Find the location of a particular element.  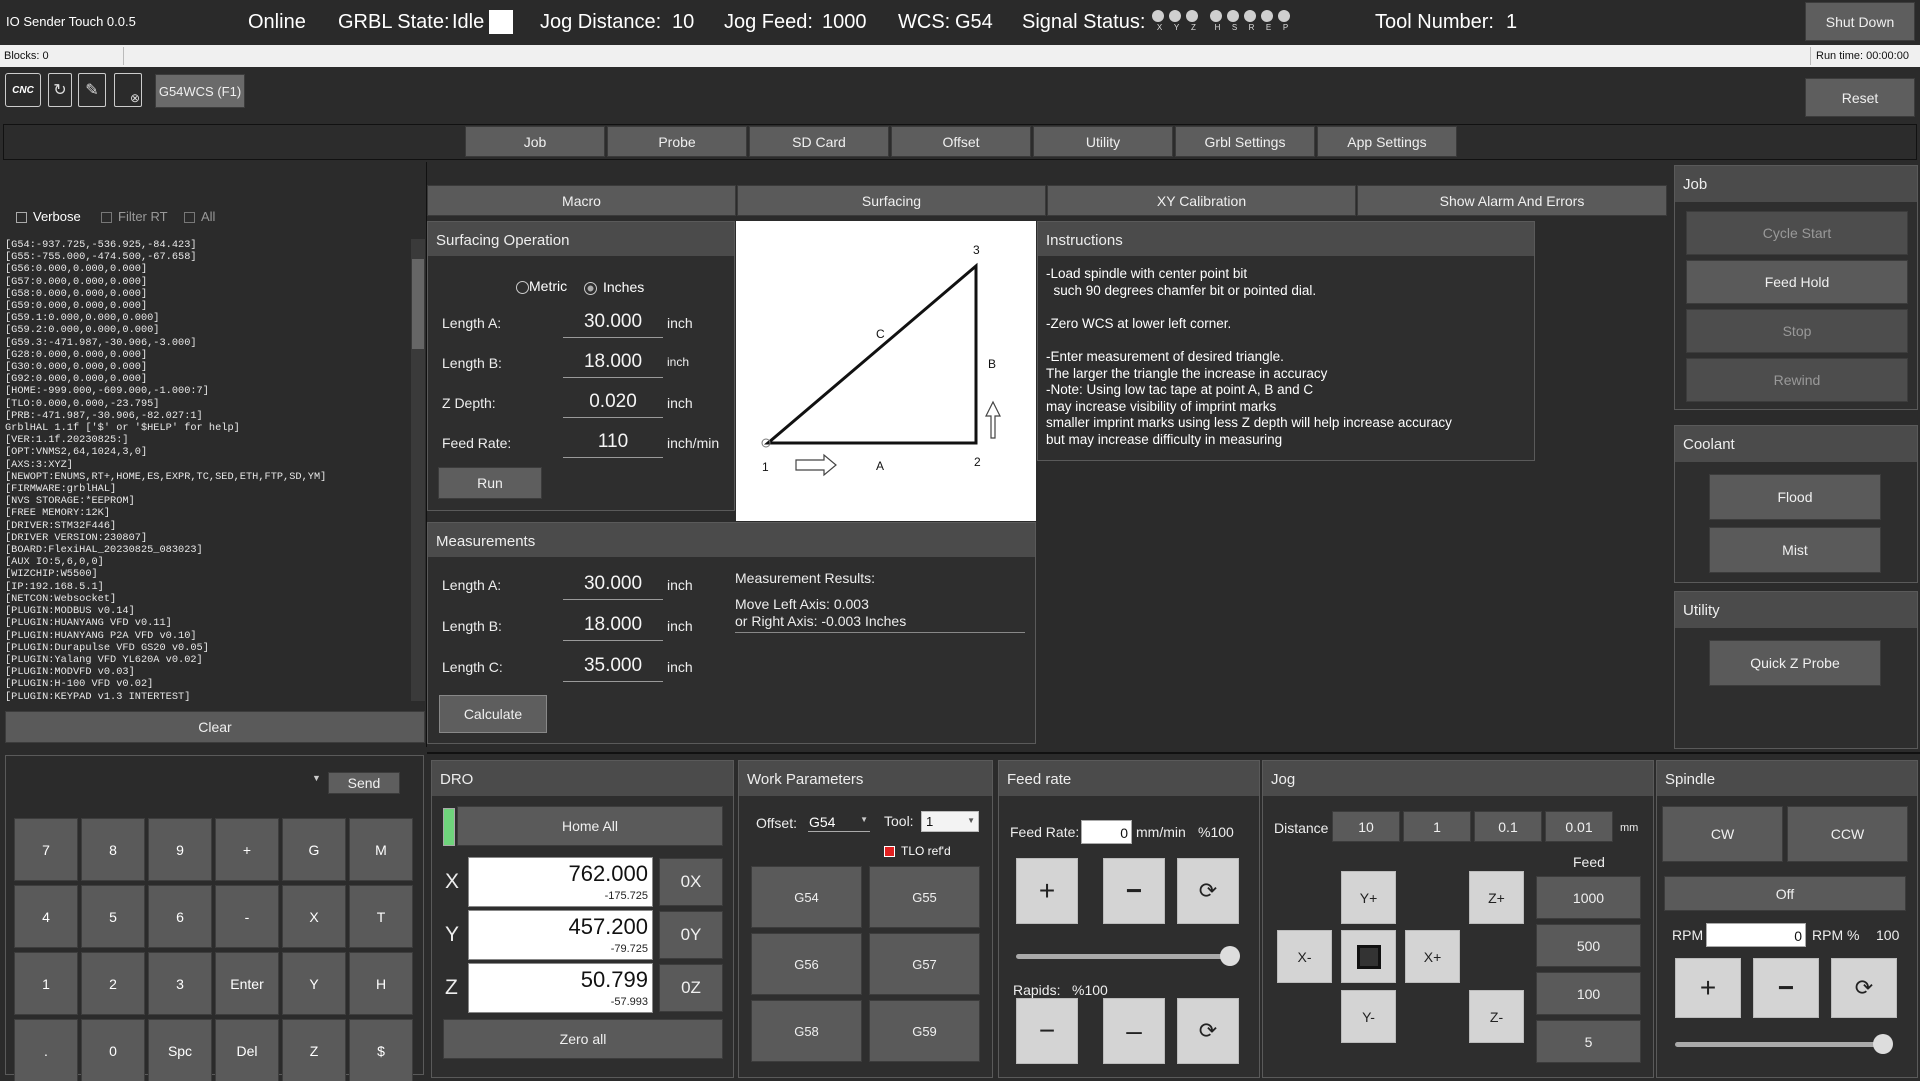

measurement-field-input: 35.000 is located at coordinates (613, 668).